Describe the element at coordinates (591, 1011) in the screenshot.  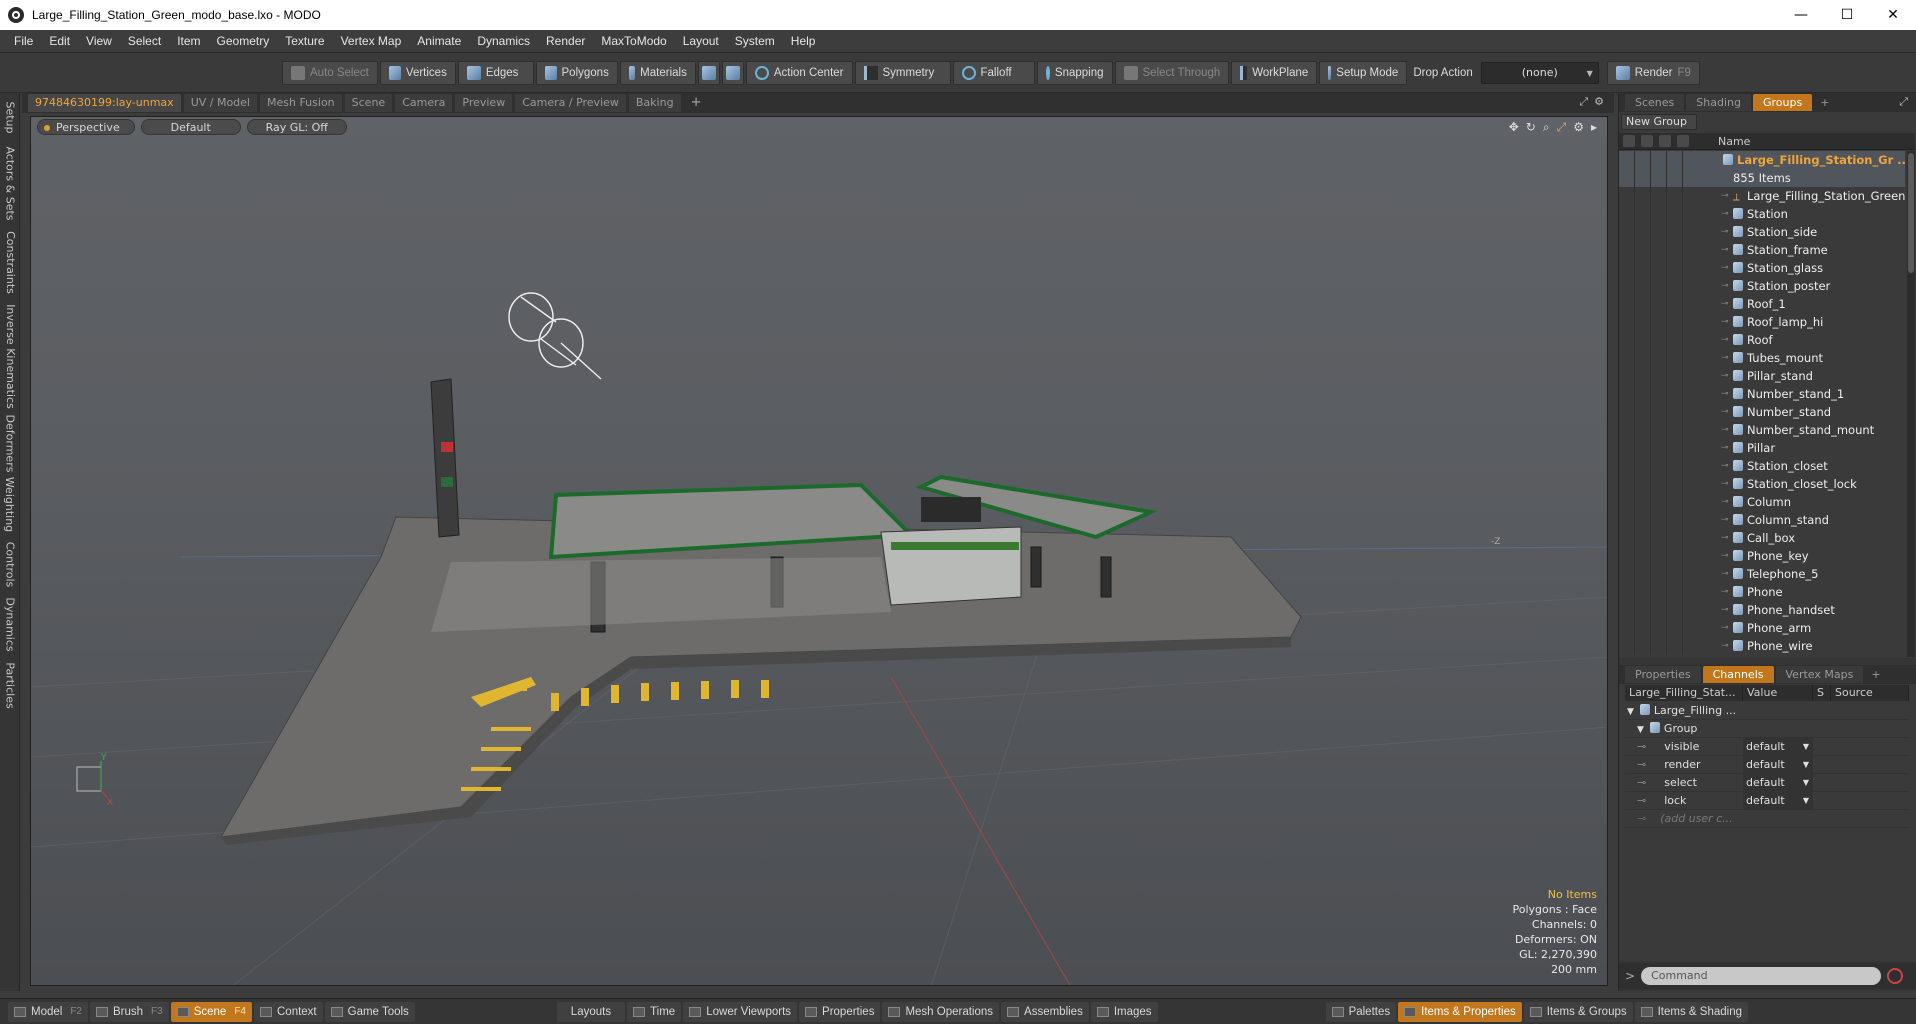
I see `layouts-button: Layouts` at that location.